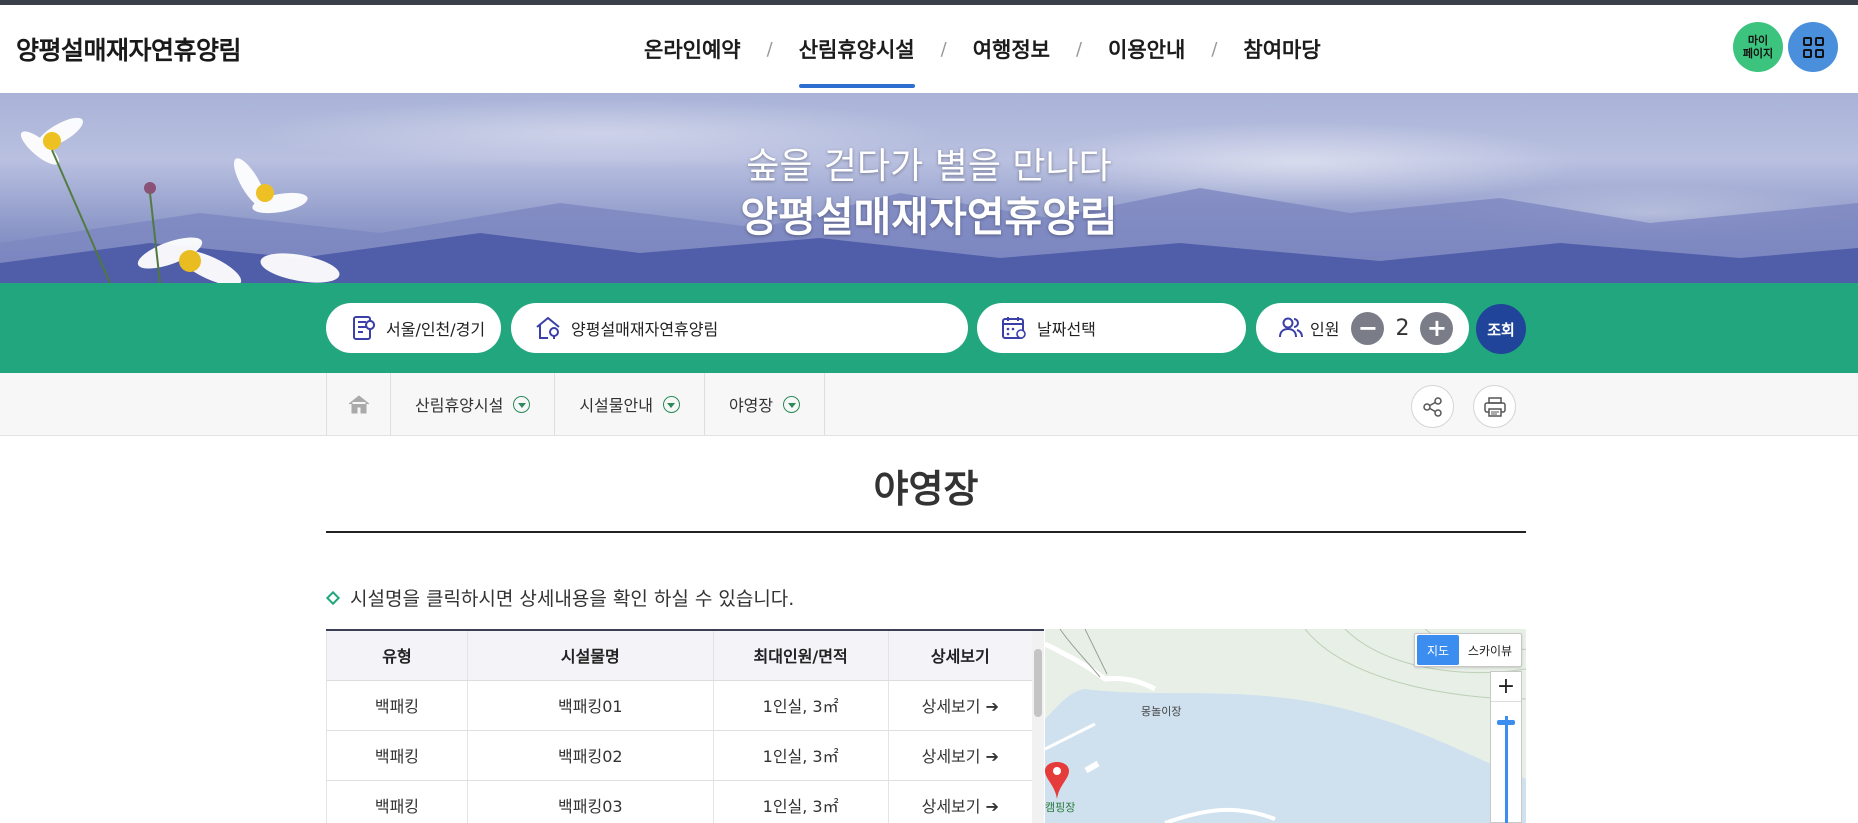 The height and width of the screenshot is (823, 1858). What do you see at coordinates (1325, 329) in the screenshot?
I see `people-label: 인원` at bounding box center [1325, 329].